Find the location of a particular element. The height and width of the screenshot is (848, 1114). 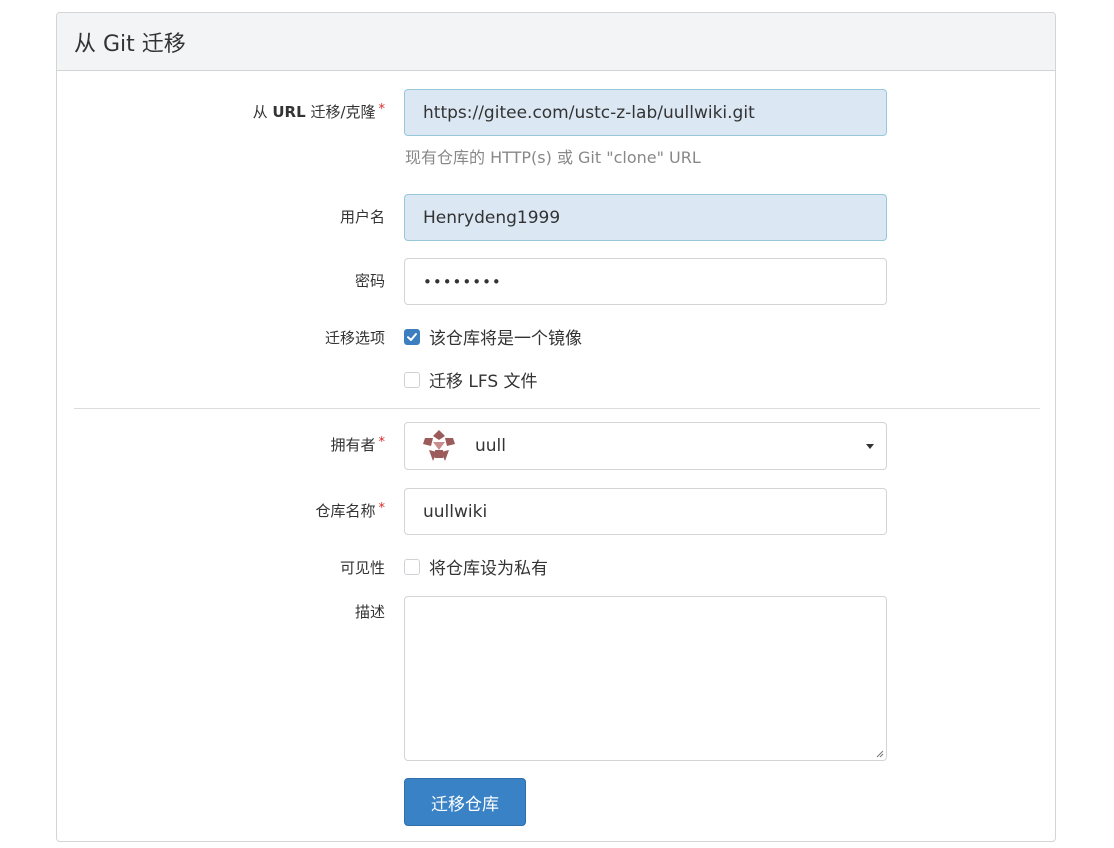

checkmark-icon is located at coordinates (412, 336).